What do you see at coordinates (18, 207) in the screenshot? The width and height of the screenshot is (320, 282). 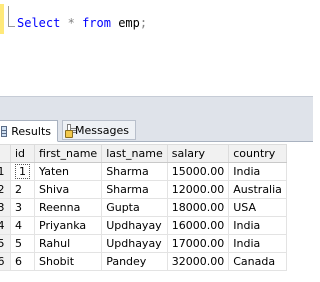 I see `cell-text: 3` at bounding box center [18, 207].